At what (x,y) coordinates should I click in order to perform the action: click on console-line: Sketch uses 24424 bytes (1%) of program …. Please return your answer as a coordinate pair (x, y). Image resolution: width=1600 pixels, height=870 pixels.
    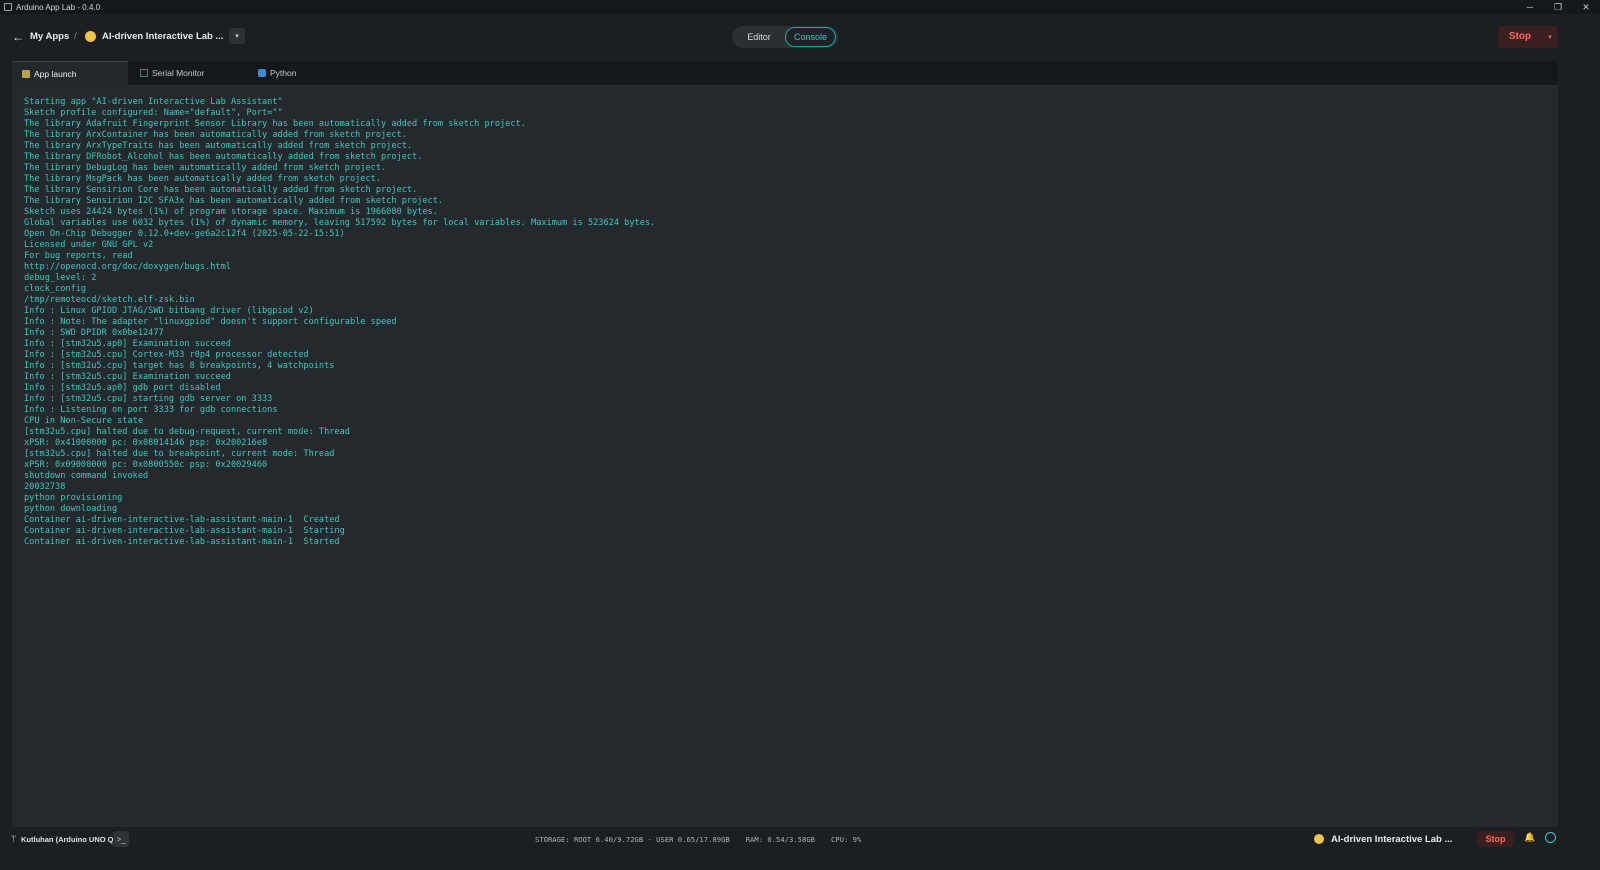
    Looking at the image, I should click on (231, 212).